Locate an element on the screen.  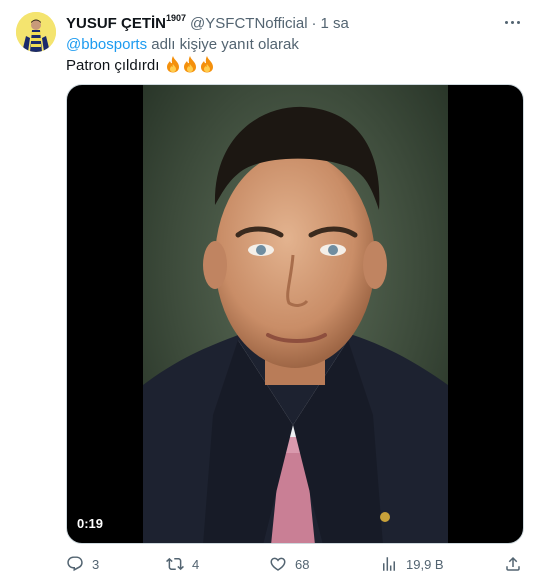
reply-button: 3 is located at coordinates (82, 564).